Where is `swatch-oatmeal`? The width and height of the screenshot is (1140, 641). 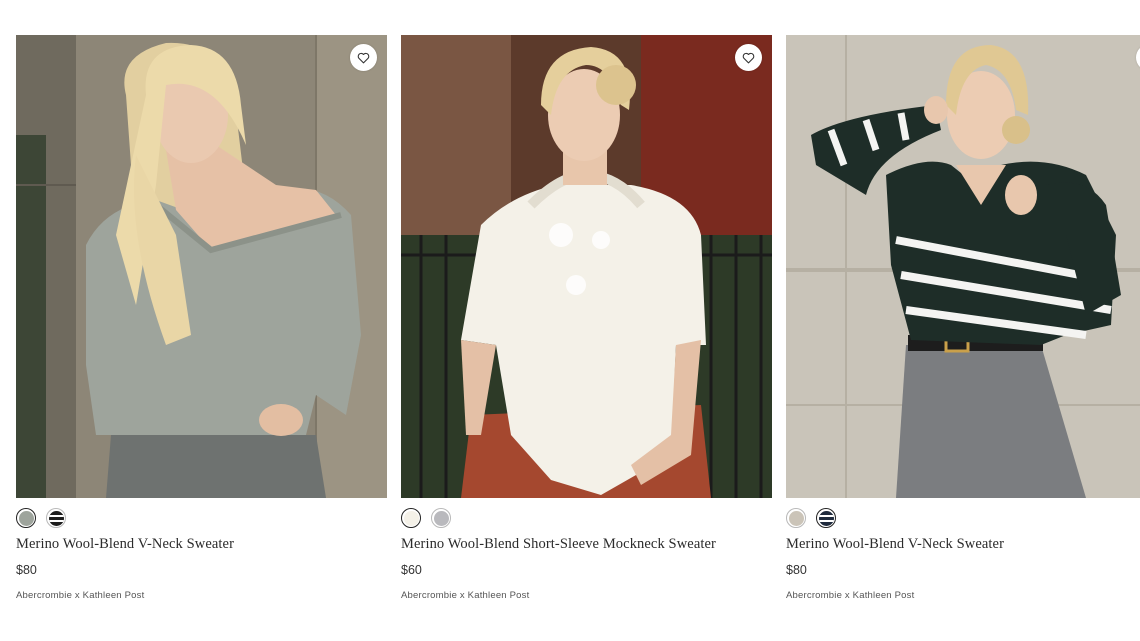
swatch-oatmeal is located at coordinates (796, 518).